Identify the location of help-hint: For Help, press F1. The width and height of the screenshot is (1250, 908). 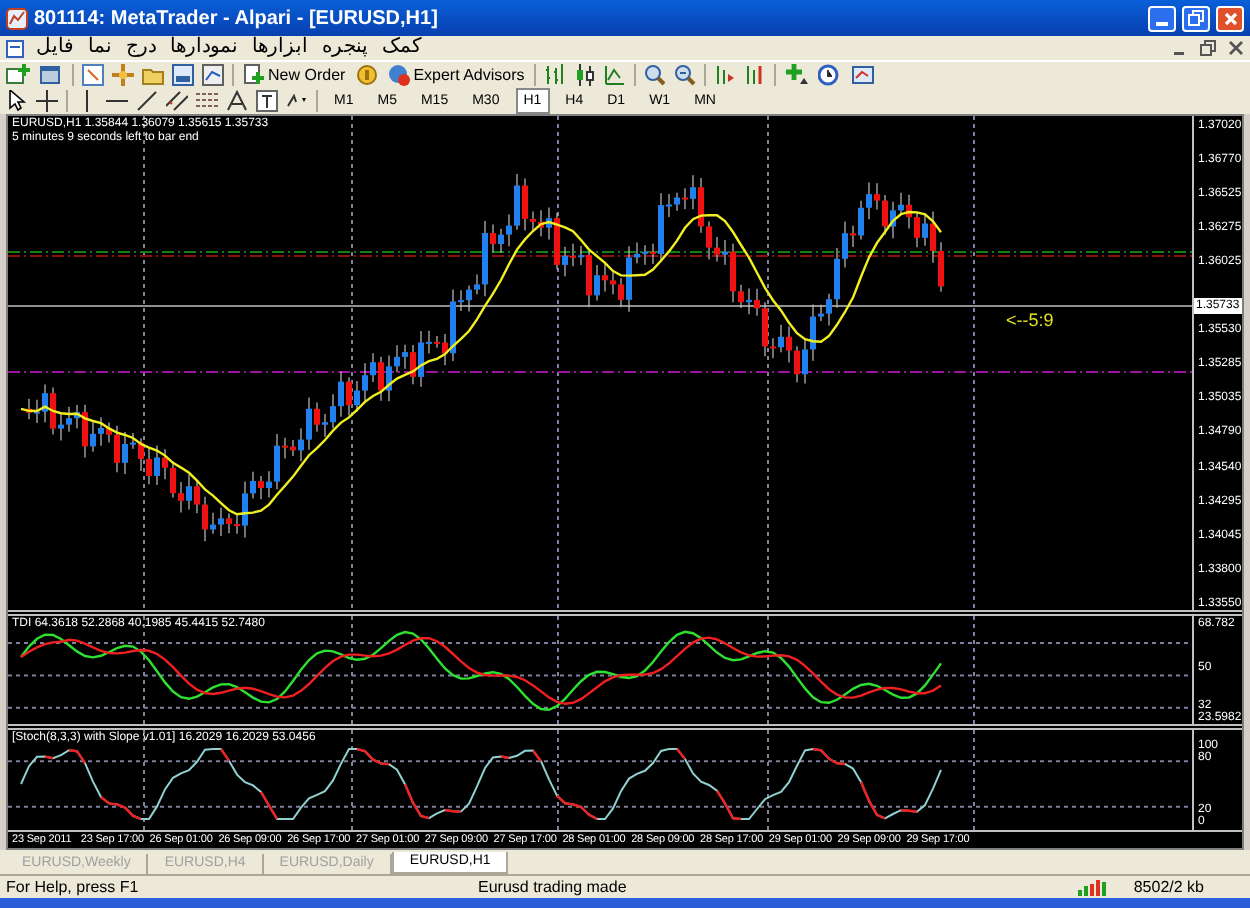
(73, 887).